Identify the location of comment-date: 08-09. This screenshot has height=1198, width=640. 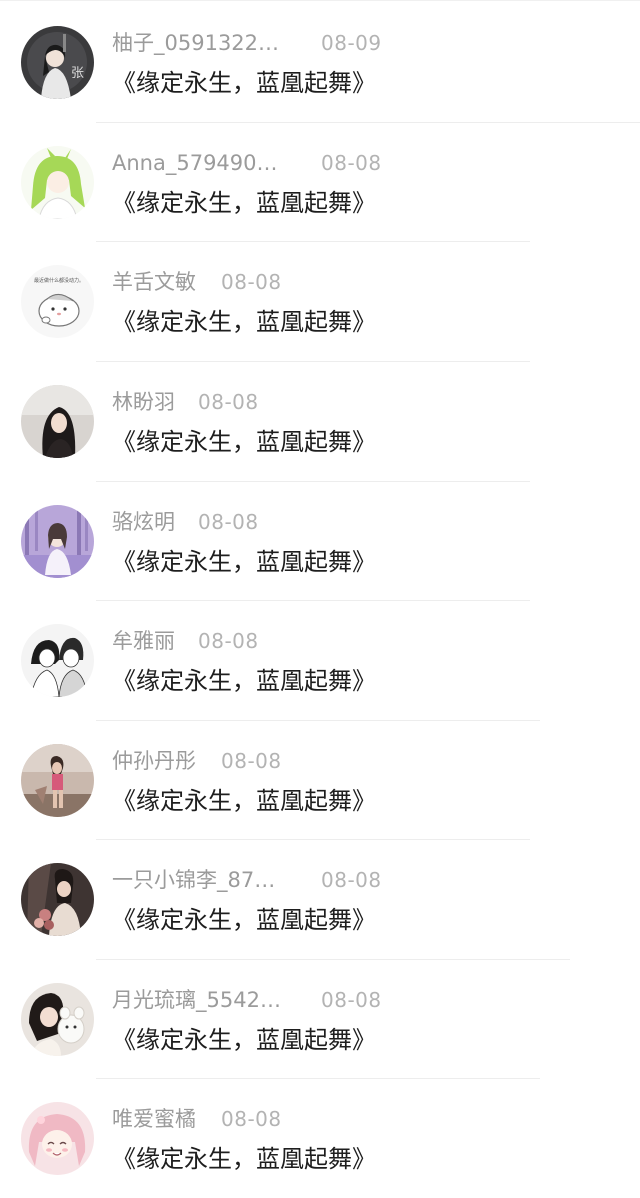
(351, 43).